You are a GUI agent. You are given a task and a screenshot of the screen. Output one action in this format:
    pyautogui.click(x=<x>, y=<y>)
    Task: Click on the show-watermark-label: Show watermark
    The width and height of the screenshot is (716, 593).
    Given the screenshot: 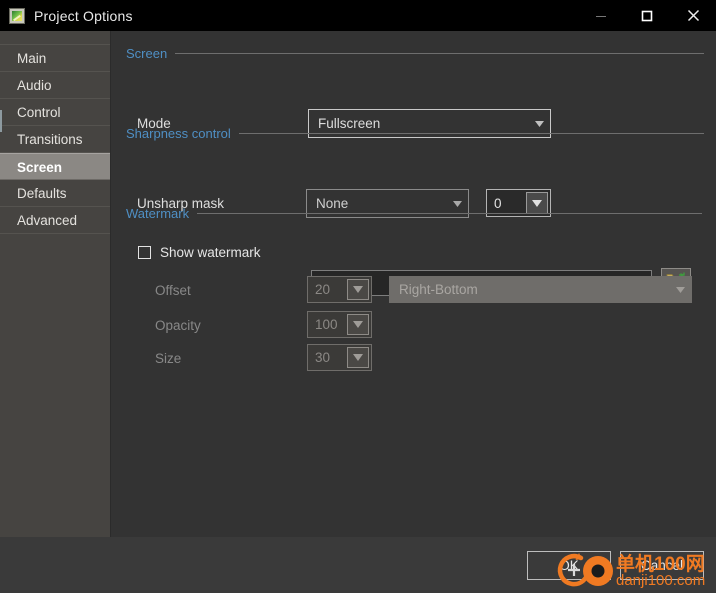 What is the action you would take?
    pyautogui.click(x=210, y=252)
    